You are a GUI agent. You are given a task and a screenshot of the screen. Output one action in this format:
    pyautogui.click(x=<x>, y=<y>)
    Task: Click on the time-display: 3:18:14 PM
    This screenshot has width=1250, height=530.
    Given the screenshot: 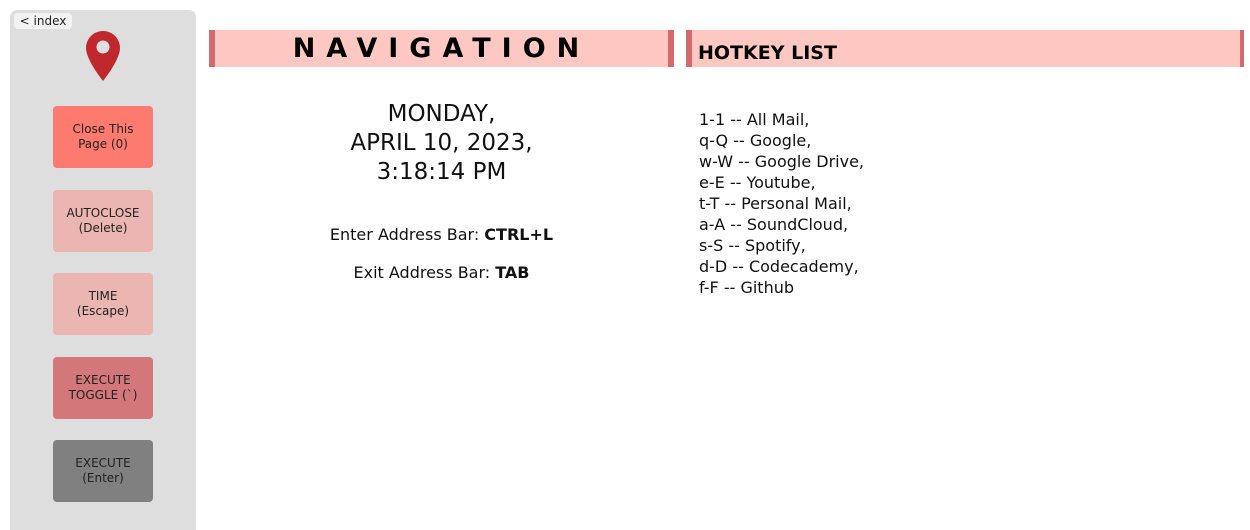 What is the action you would take?
    pyautogui.click(x=441, y=172)
    